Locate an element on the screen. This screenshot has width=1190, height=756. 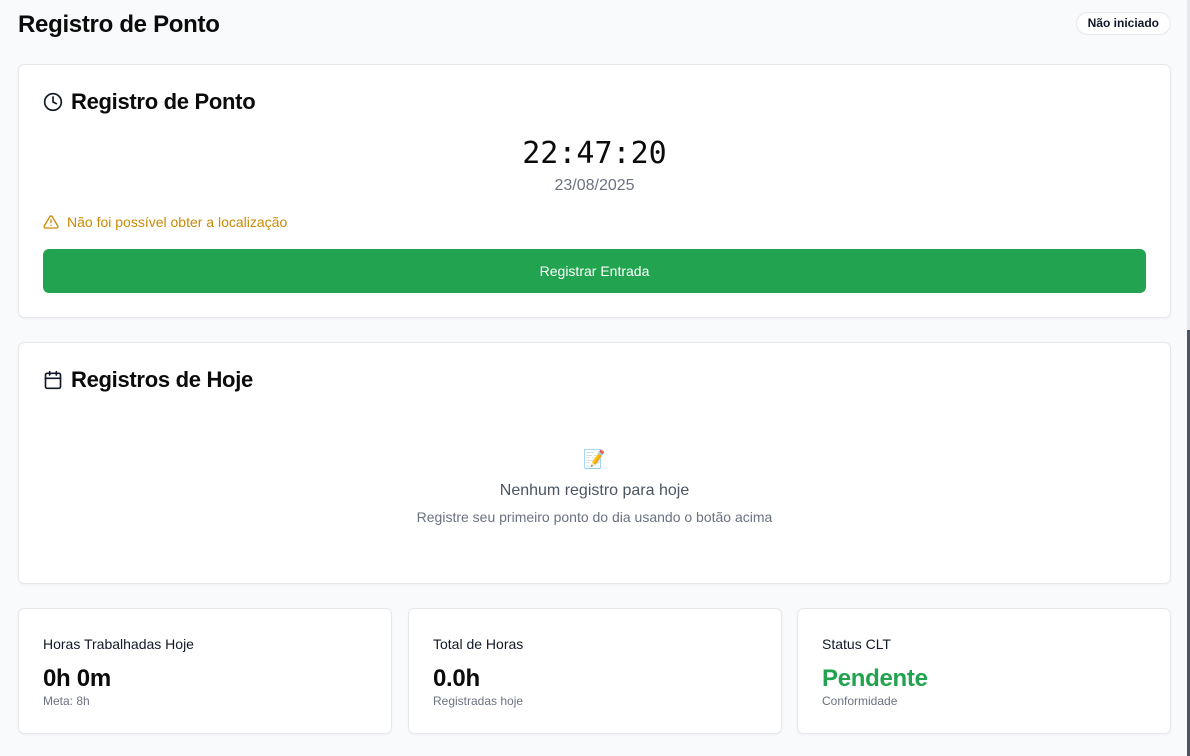
memo-icon: 📝 is located at coordinates (594, 459).